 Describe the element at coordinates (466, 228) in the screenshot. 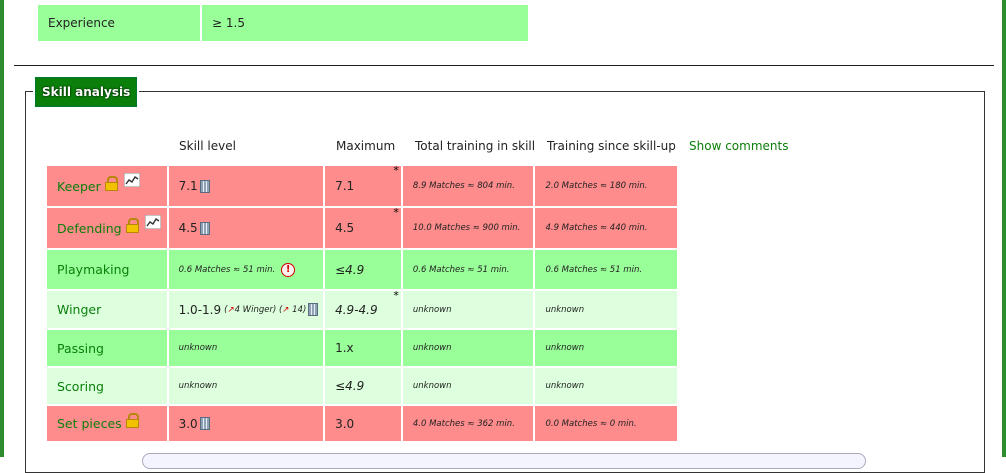

I see `total-training: 10.0 Matches ≈ 900 min.` at that location.